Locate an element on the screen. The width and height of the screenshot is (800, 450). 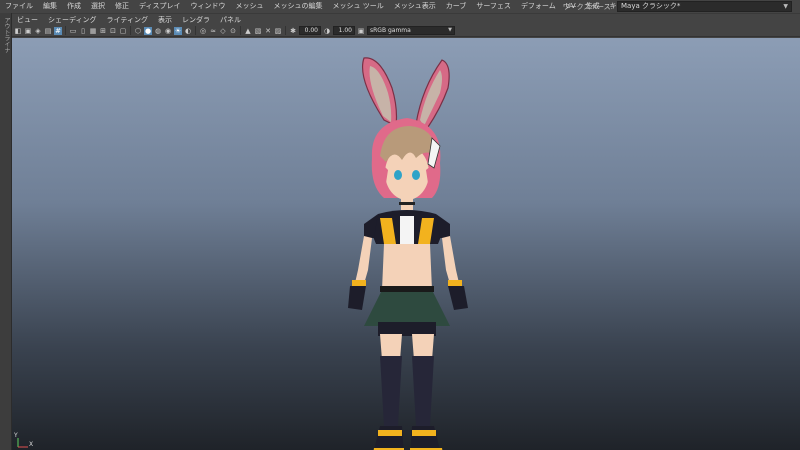
panel-menu-item: パネル is located at coordinates (230, 20).